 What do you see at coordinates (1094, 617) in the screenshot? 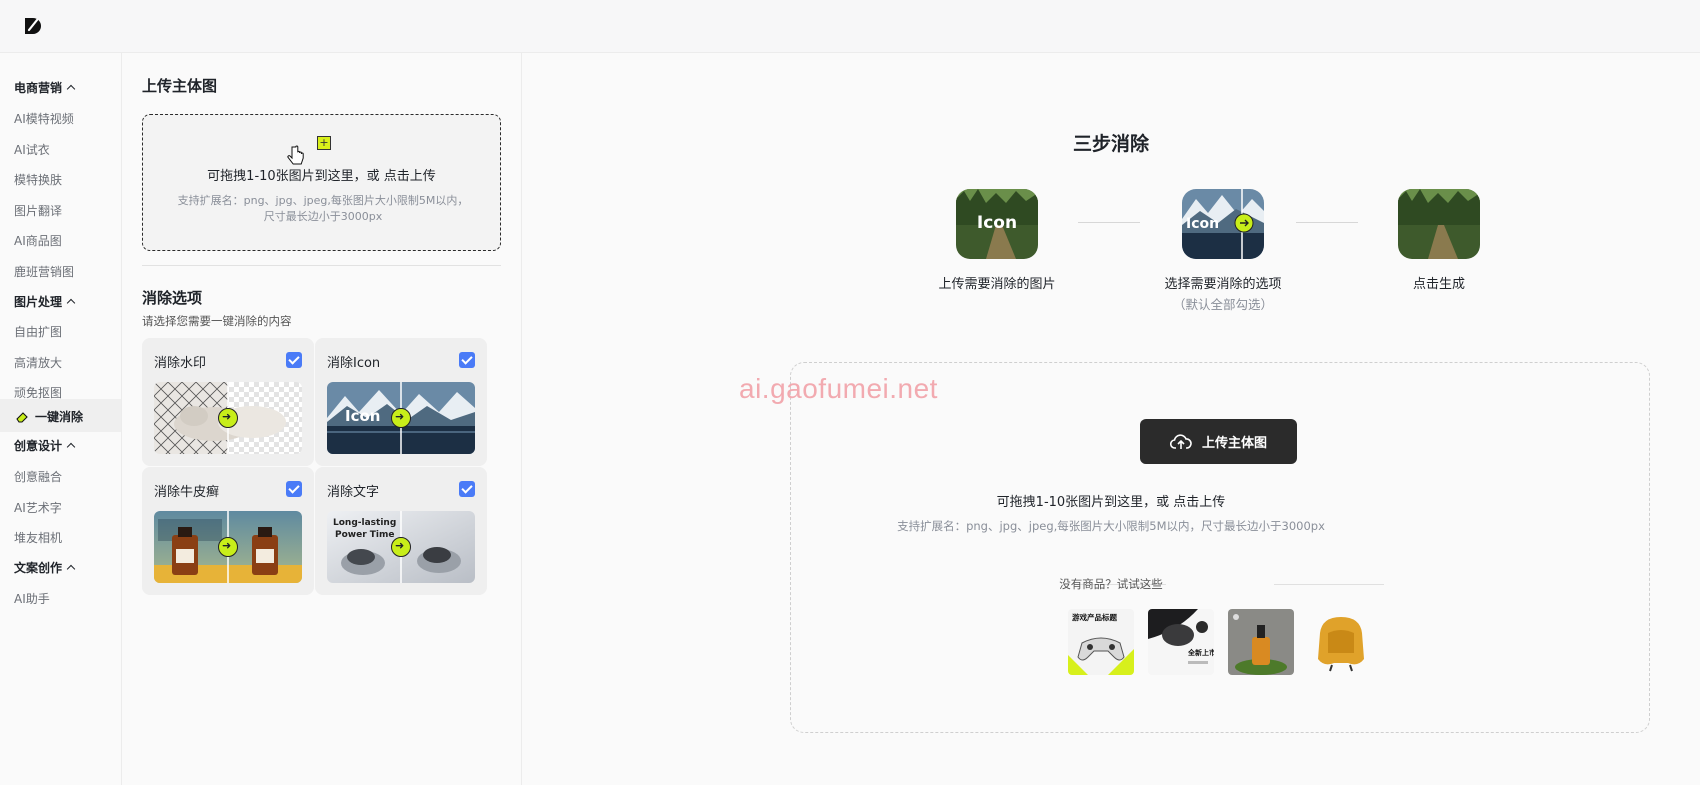
I see `sample-title-text: 游戏产品标题` at bounding box center [1094, 617].